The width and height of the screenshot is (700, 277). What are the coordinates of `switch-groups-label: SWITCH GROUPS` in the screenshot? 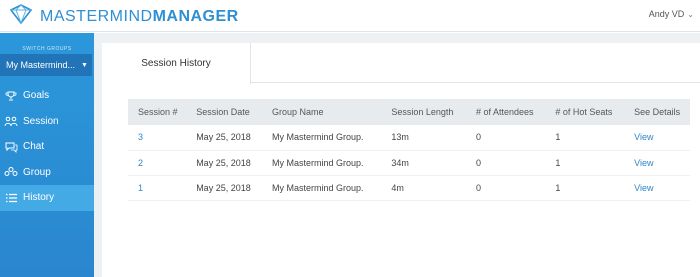 It's located at (47, 49).